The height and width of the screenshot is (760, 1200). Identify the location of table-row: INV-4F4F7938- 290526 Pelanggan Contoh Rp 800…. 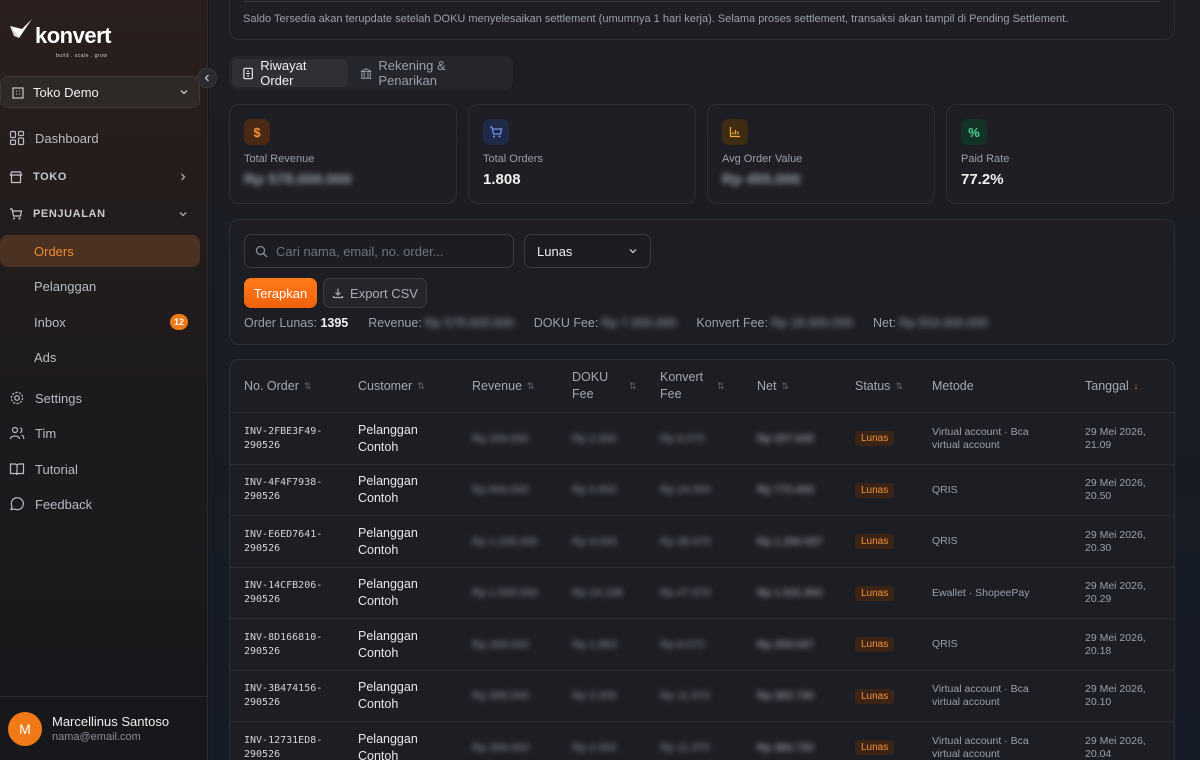
(702, 489).